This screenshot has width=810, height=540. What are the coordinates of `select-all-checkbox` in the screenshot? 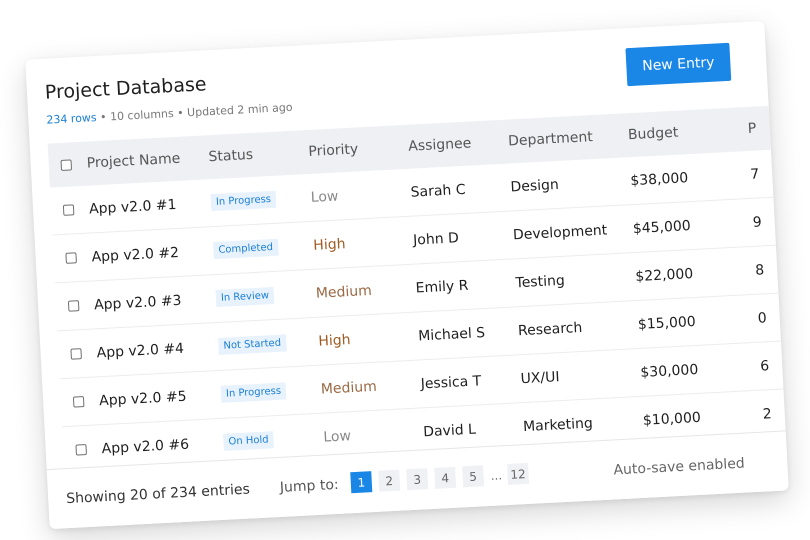 It's located at (66, 164).